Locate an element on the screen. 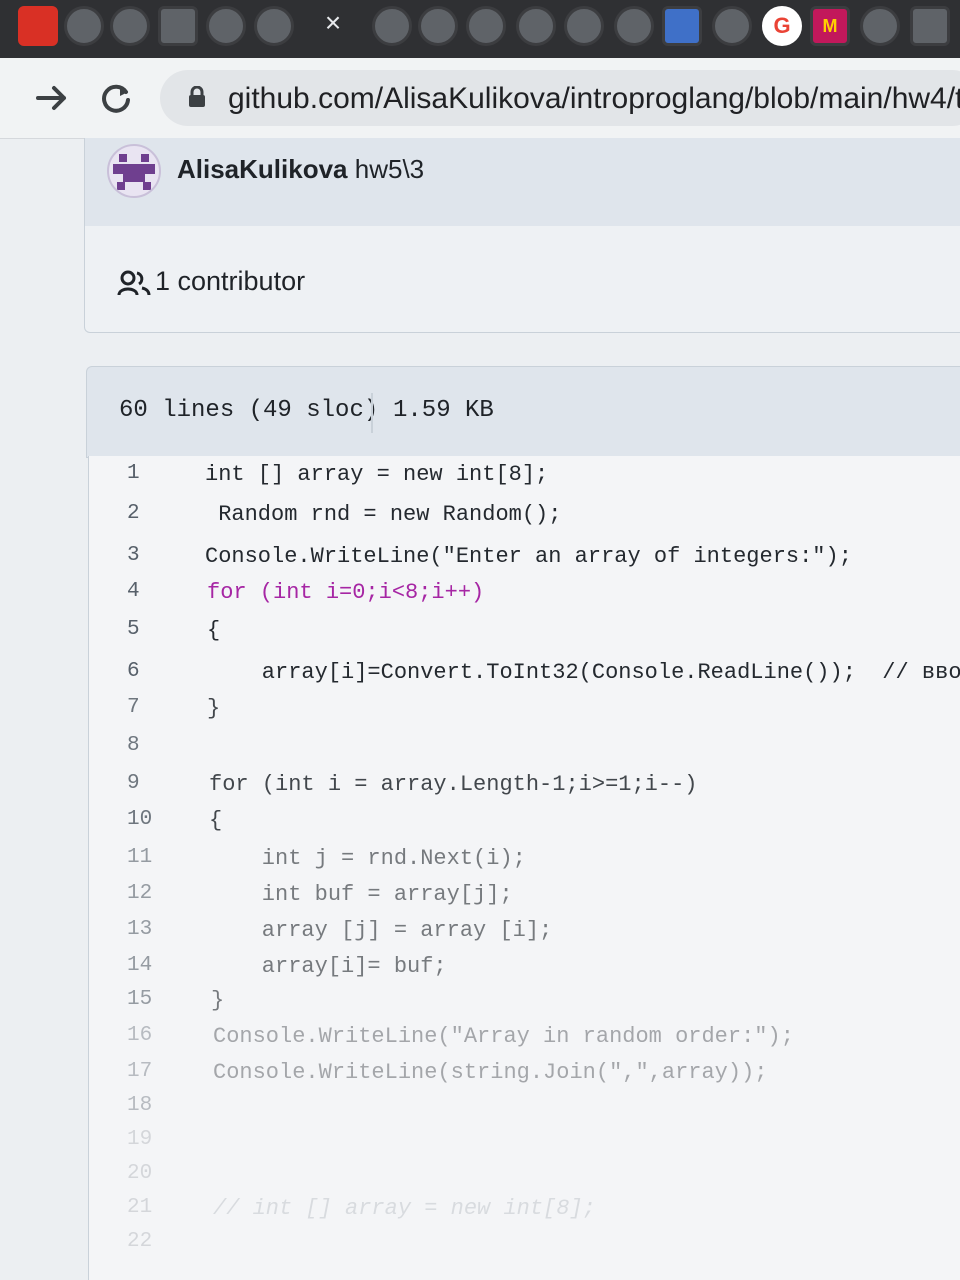 This screenshot has height=1280, width=960. file-size: 1.59 KB is located at coordinates (443, 410).